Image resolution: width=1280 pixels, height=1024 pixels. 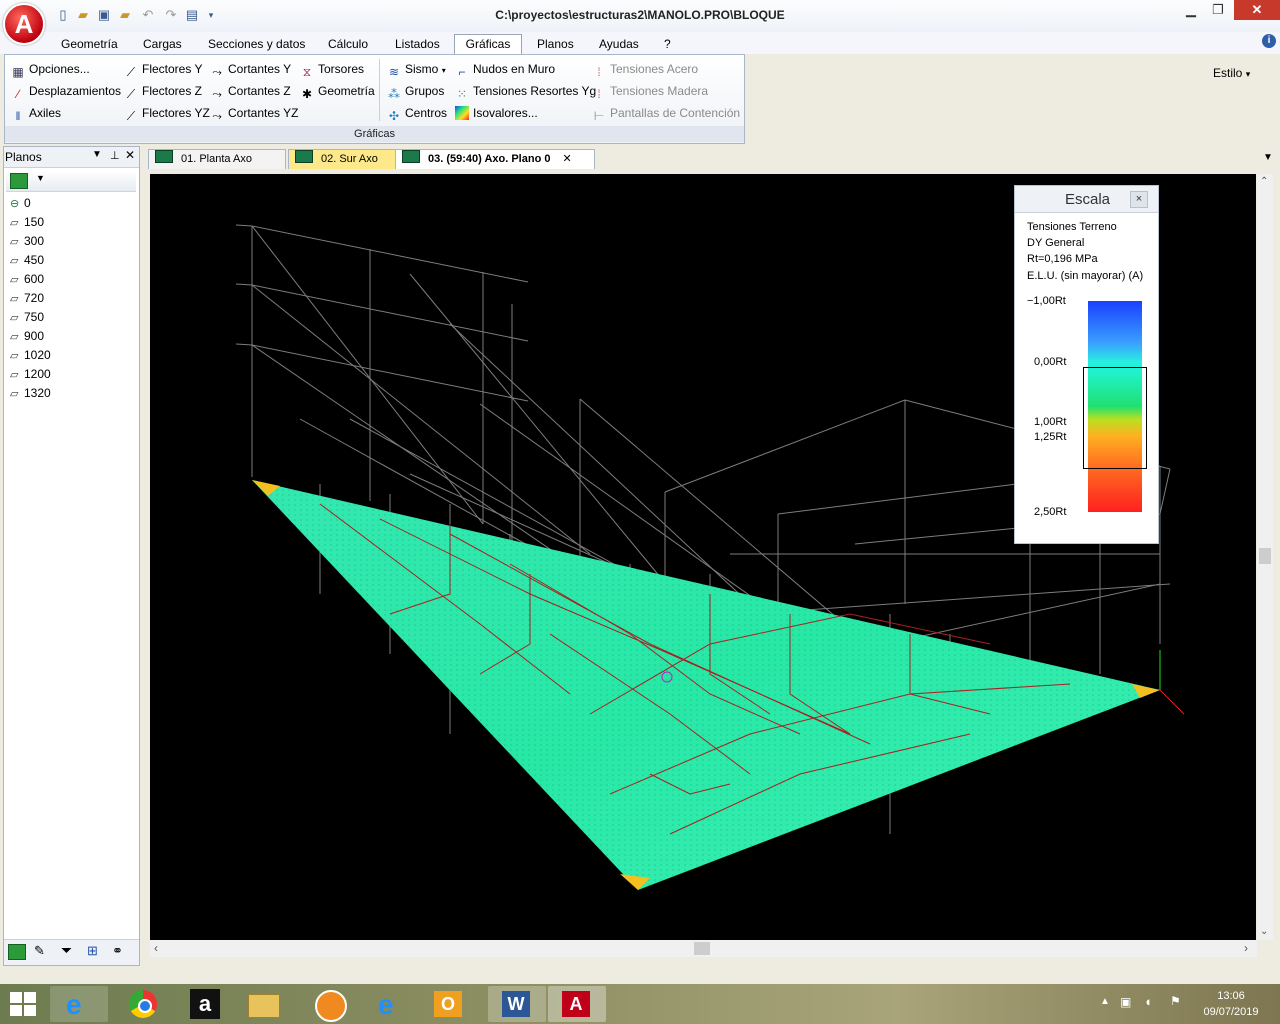 What do you see at coordinates (264, 1004) in the screenshot?
I see `file-explorer-taskbar-icon` at bounding box center [264, 1004].